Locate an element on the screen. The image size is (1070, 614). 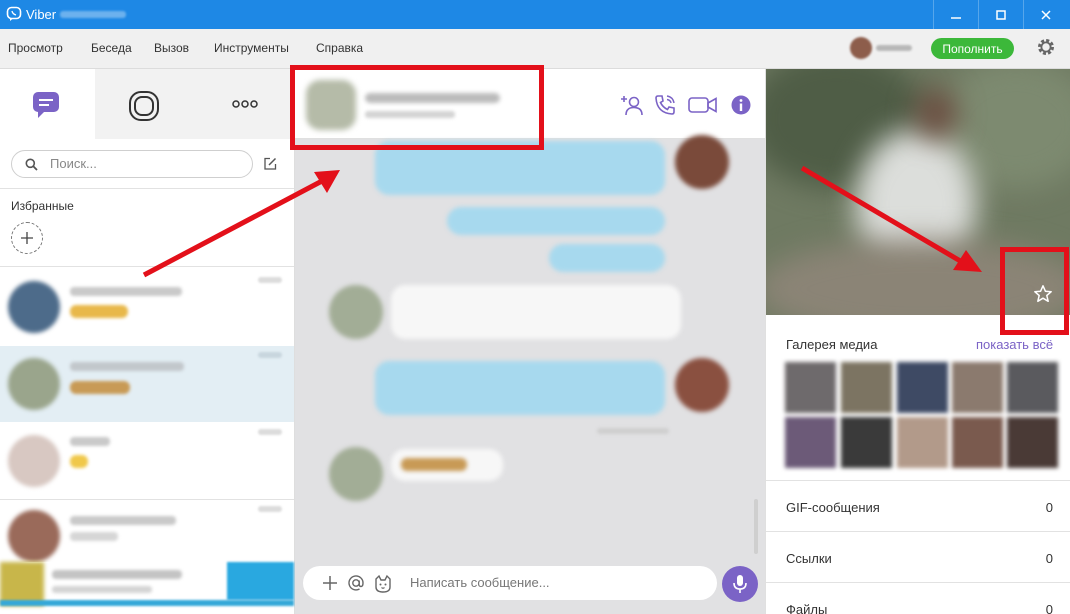
chat-icon is located at coordinates (46, 105).